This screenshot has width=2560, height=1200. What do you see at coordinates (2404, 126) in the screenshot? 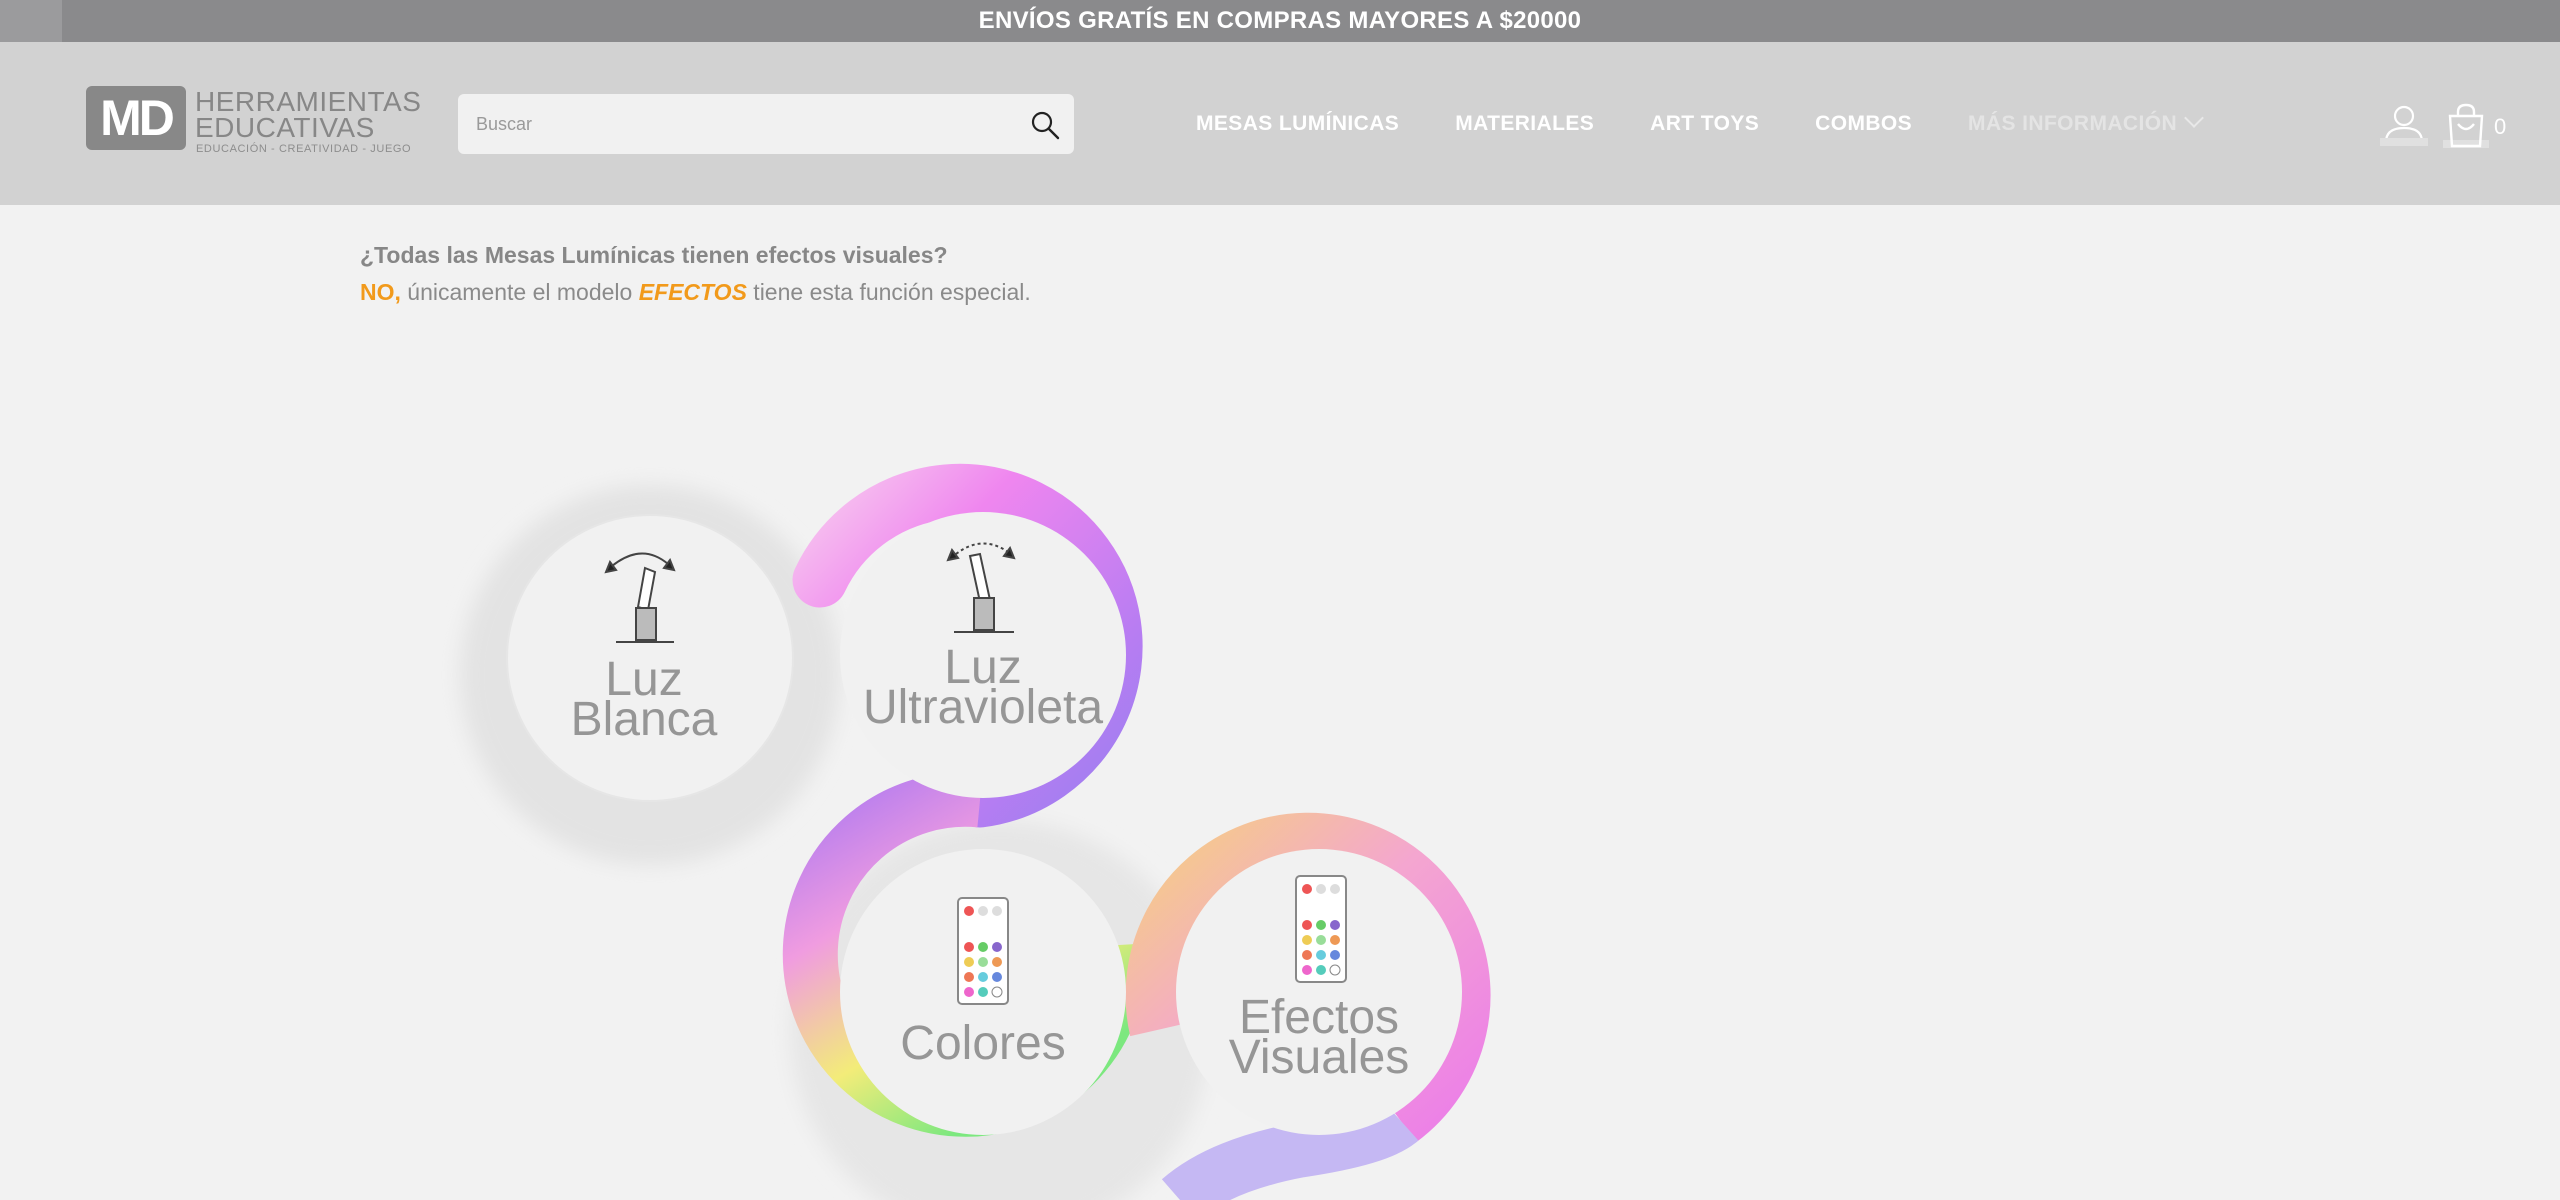
I see `user-account-icon` at bounding box center [2404, 126].